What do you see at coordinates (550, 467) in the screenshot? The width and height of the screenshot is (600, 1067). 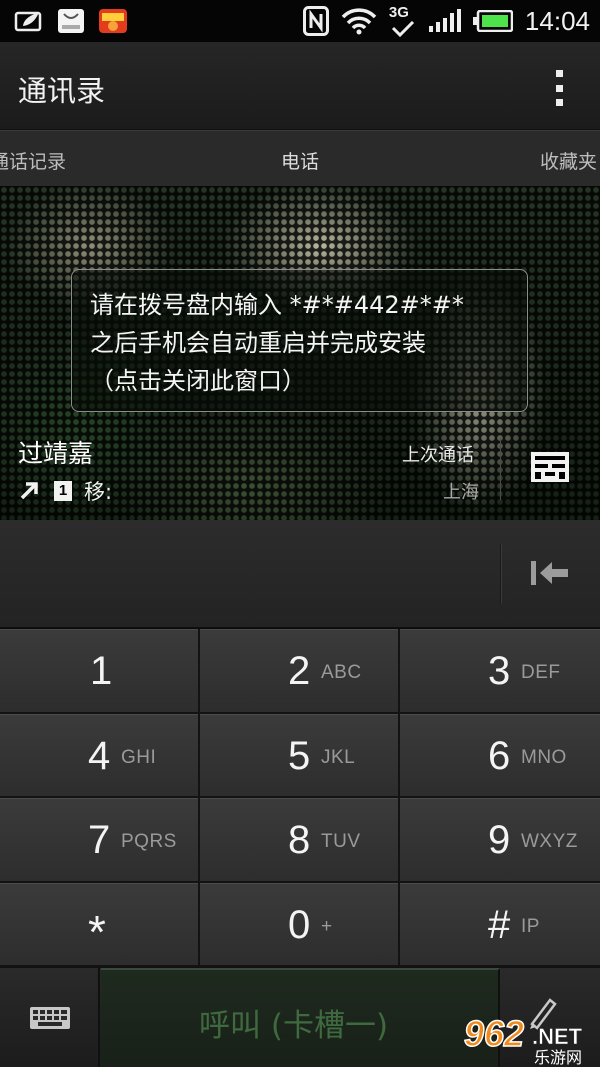 I see `contact-card-icon` at bounding box center [550, 467].